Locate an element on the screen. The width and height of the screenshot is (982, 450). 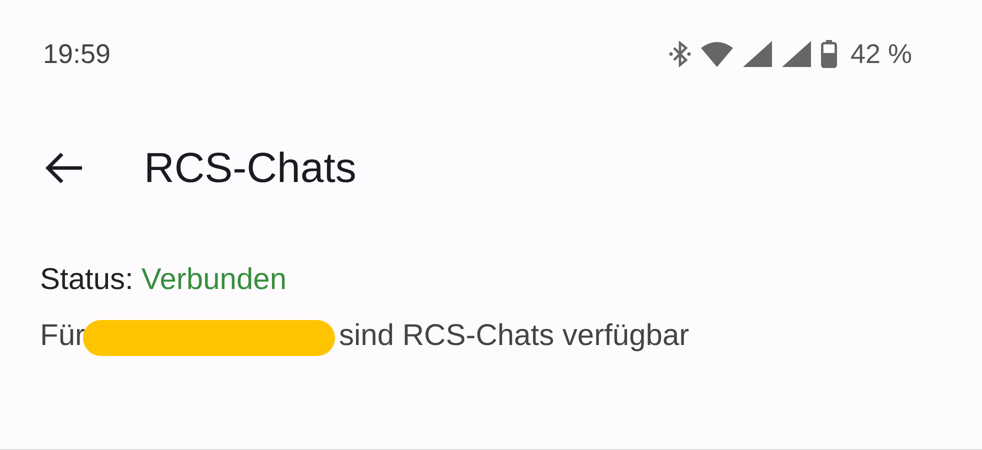
availability-text: Für is located at coordinates (62, 336).